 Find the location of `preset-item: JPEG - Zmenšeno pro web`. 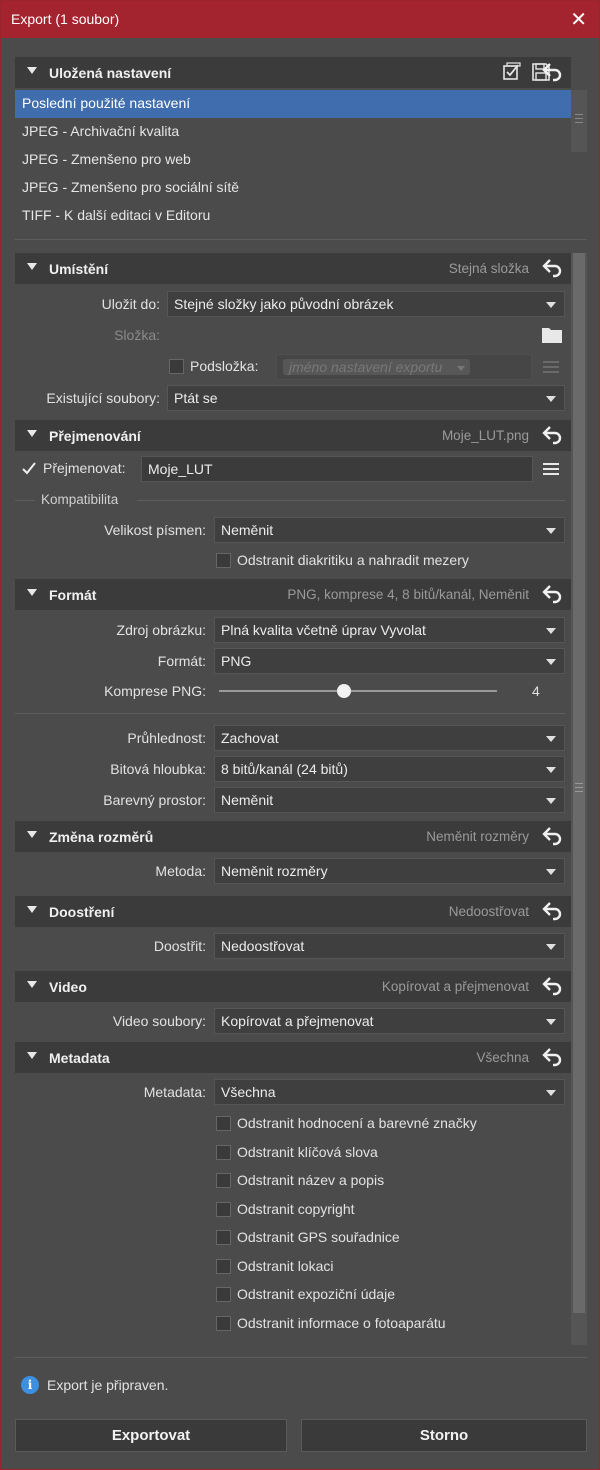

preset-item: JPEG - Zmenšeno pro web is located at coordinates (293, 160).